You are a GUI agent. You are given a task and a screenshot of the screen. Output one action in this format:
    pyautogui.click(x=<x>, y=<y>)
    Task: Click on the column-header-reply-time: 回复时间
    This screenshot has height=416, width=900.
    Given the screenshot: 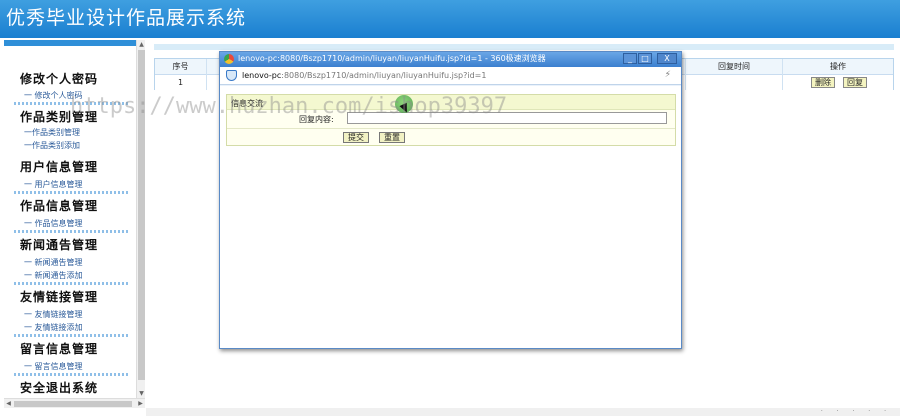 What is the action you would take?
    pyautogui.click(x=734, y=67)
    